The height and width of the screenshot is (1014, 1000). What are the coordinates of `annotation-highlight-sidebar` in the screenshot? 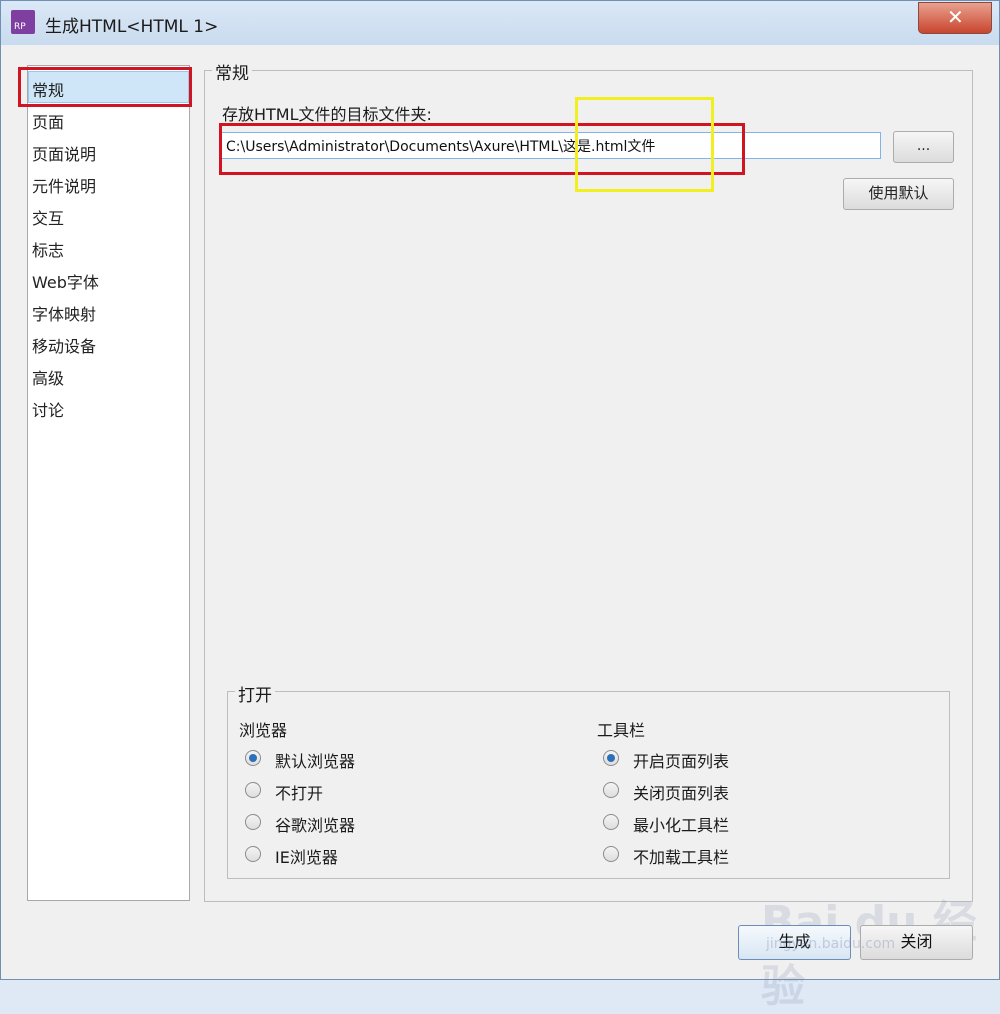 It's located at (105, 87).